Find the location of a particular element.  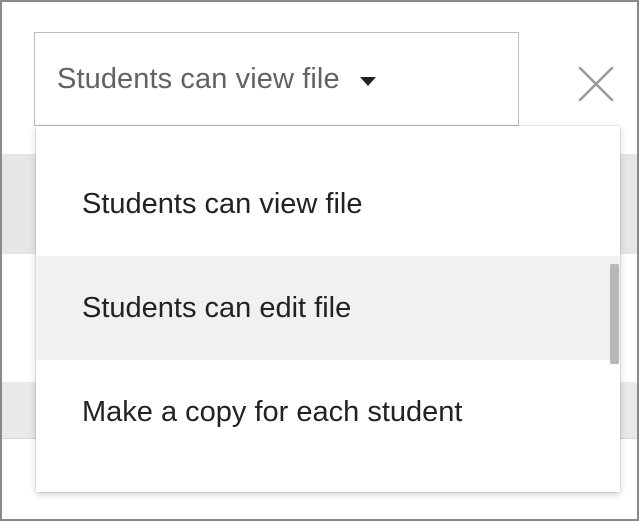

close-icon is located at coordinates (596, 84).